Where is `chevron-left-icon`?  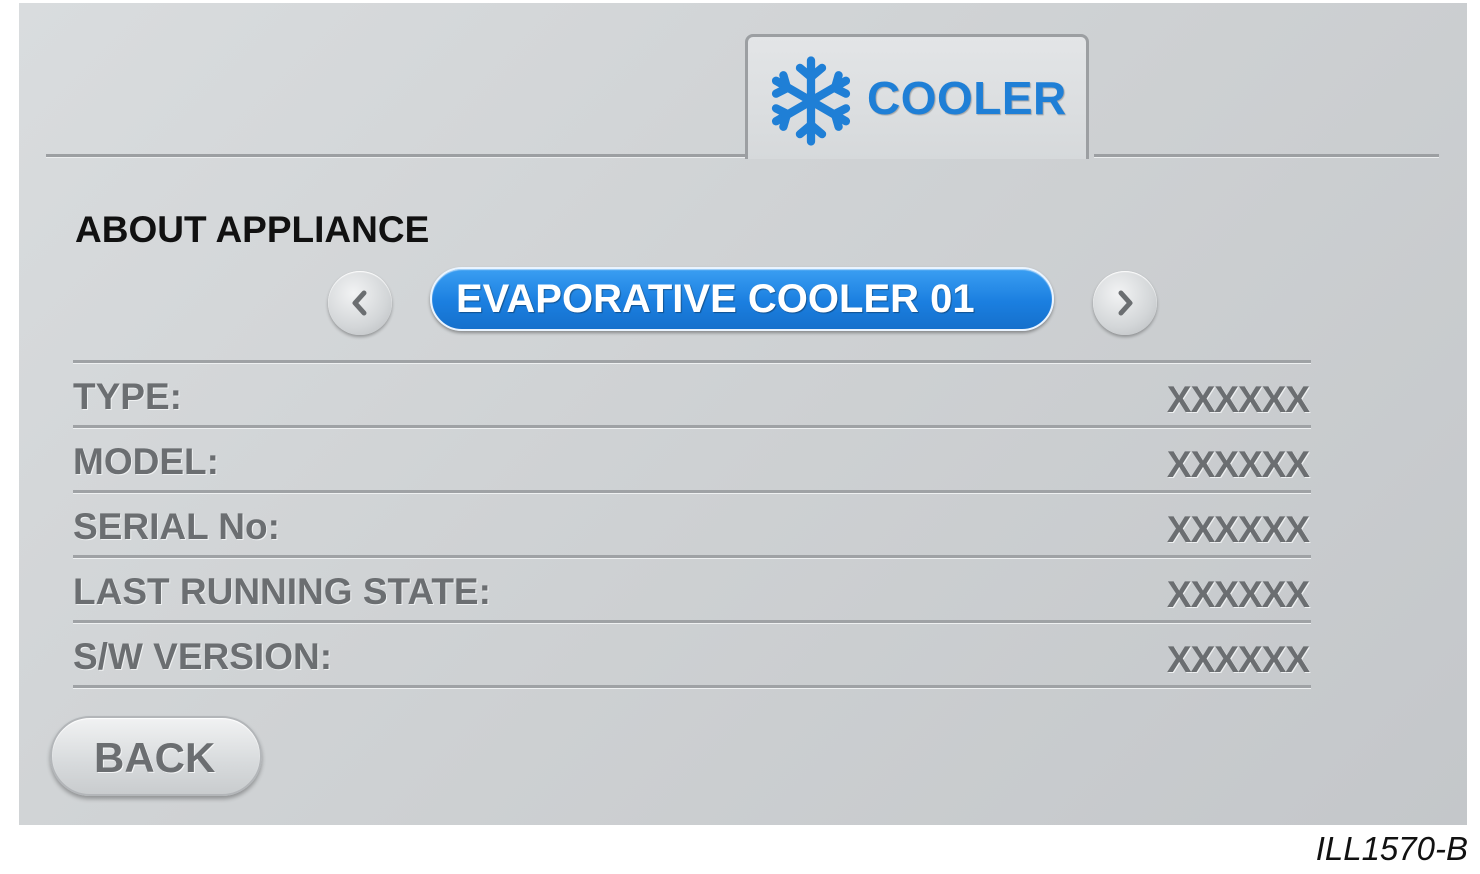 chevron-left-icon is located at coordinates (359, 303).